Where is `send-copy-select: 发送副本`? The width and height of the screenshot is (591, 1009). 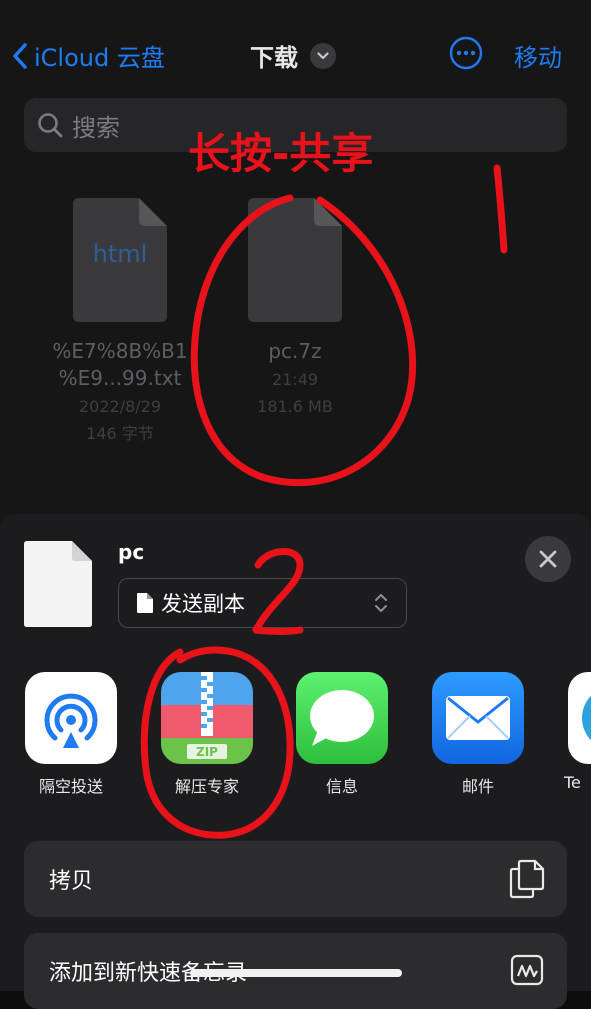 send-copy-select: 发送副本 is located at coordinates (262, 603).